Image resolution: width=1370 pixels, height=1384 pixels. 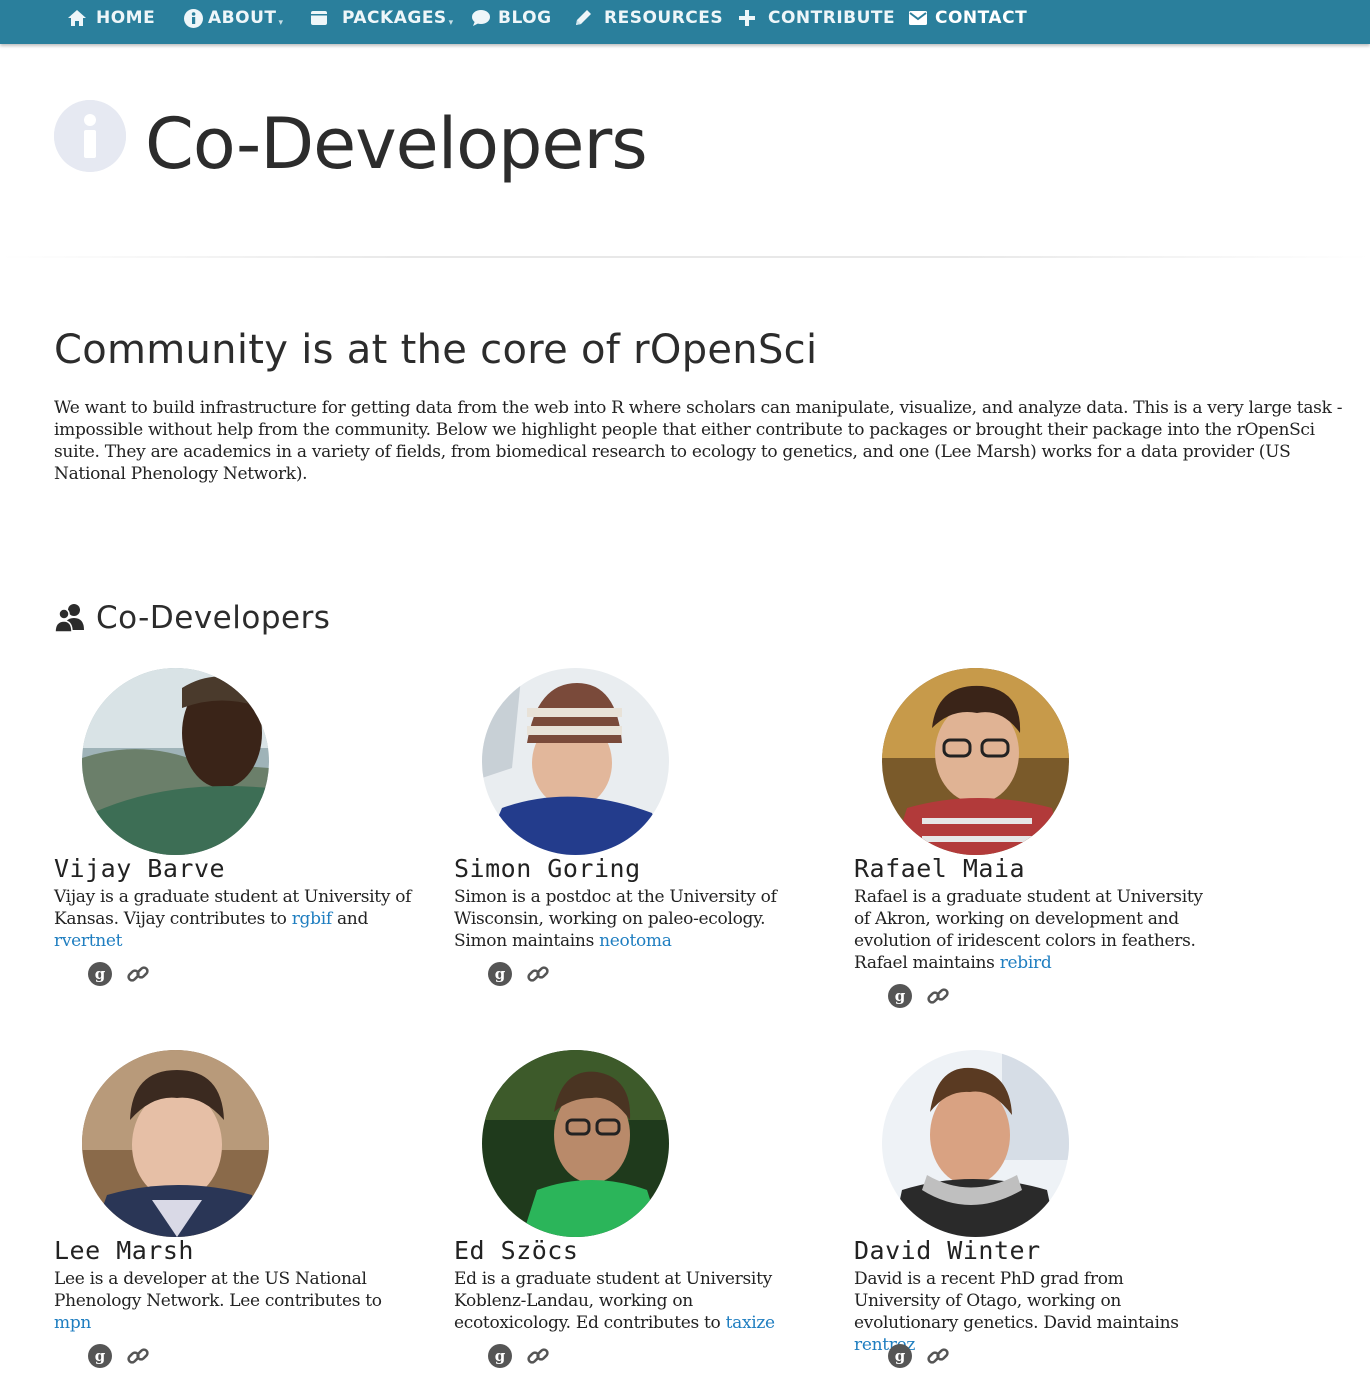 What do you see at coordinates (747, 18) in the screenshot?
I see `plus-icon` at bounding box center [747, 18].